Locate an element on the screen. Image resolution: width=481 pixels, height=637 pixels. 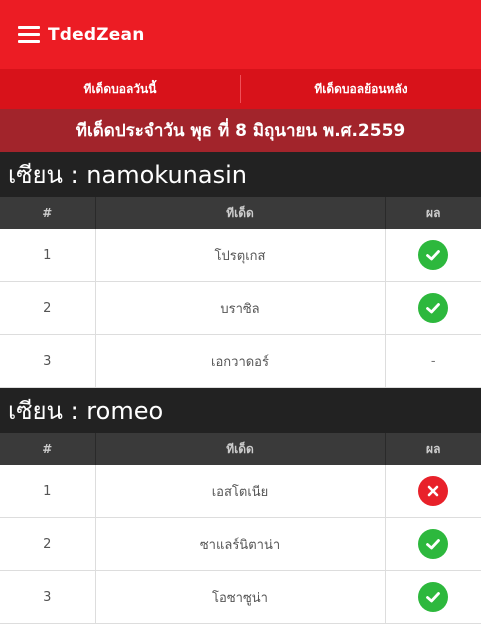
row-tip-team: เอสโตเนีย is located at coordinates (240, 491).